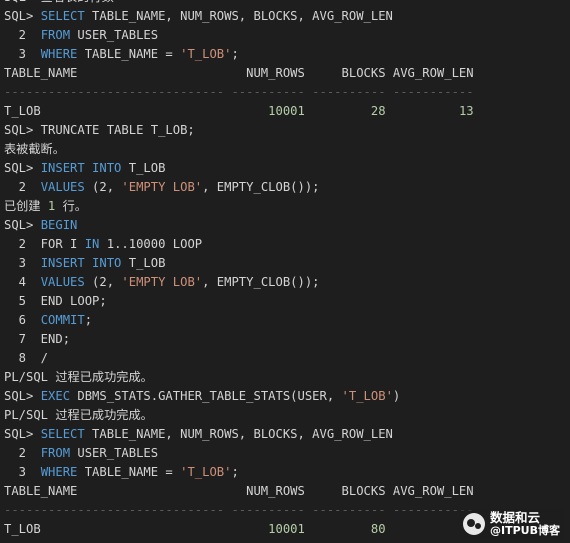 Image resolution: width=570 pixels, height=543 pixels. I want to click on console-text: 已创建, so click(26, 206).